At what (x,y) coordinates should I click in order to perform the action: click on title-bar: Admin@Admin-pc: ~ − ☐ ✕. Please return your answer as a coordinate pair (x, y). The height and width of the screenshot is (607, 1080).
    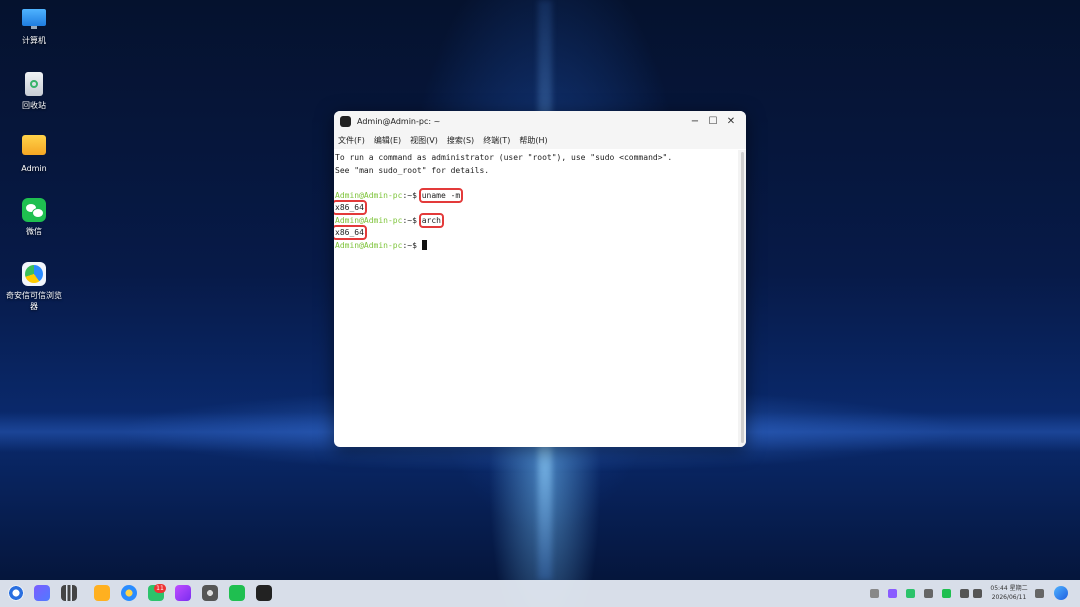
    Looking at the image, I should click on (540, 121).